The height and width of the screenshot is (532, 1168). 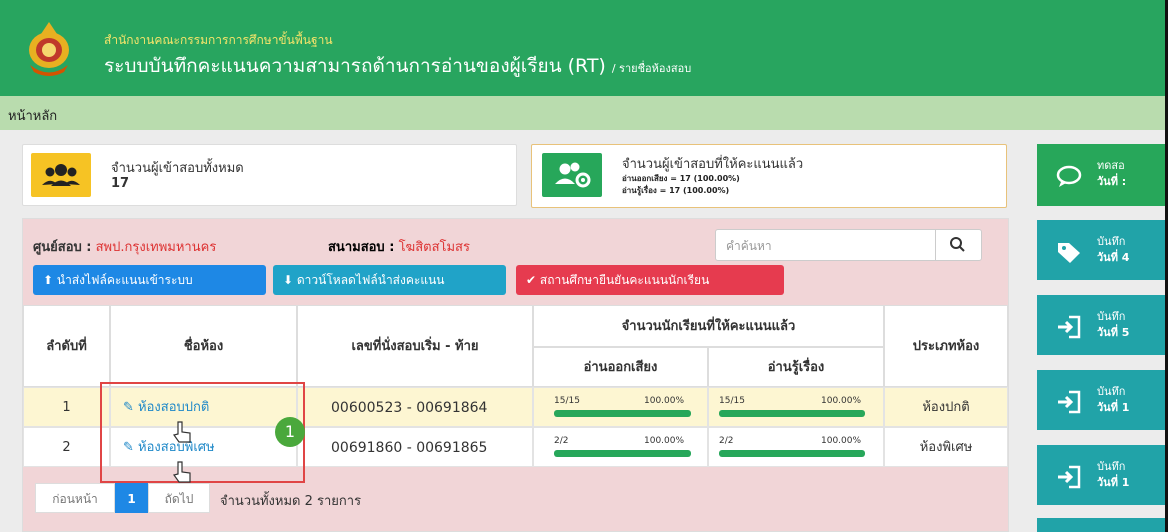 What do you see at coordinates (290, 432) in the screenshot?
I see `step-number-badge: 1` at bounding box center [290, 432].